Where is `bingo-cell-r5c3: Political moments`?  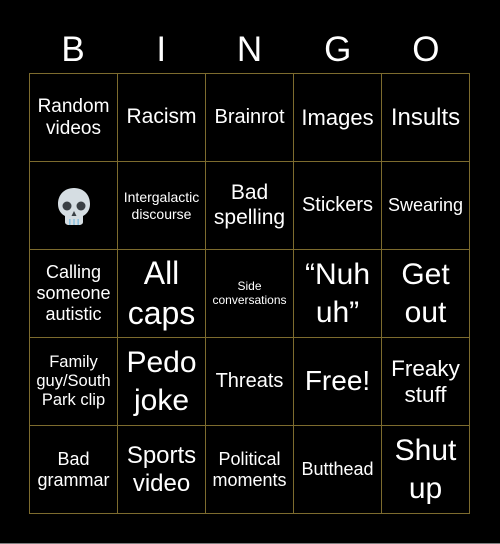
bingo-cell-r5c3: Political moments is located at coordinates (250, 470).